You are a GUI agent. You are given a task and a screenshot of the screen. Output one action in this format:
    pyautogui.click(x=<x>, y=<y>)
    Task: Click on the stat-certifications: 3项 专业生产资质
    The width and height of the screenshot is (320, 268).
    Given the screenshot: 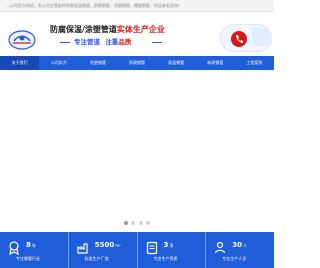 What is the action you would take?
    pyautogui.click(x=172, y=250)
    